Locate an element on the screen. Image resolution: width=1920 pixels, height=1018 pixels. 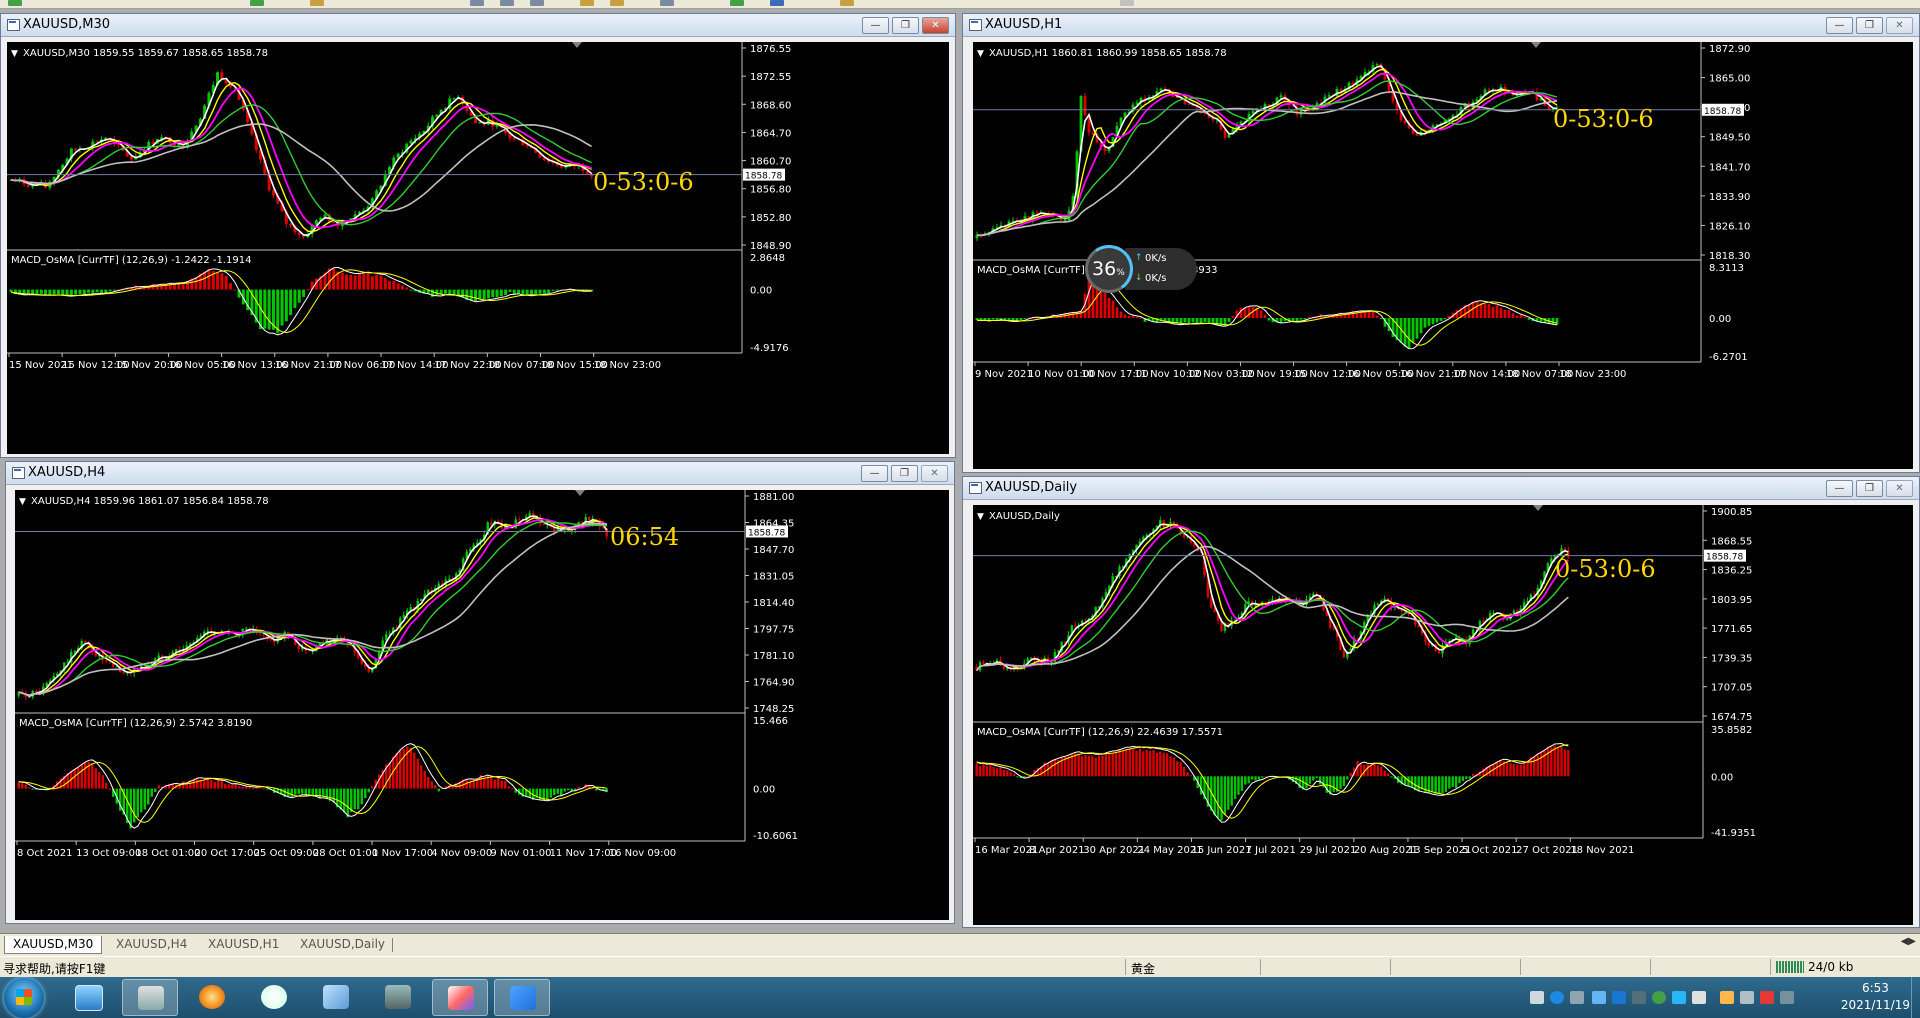
new-order-icon is located at coordinates (257, 3).